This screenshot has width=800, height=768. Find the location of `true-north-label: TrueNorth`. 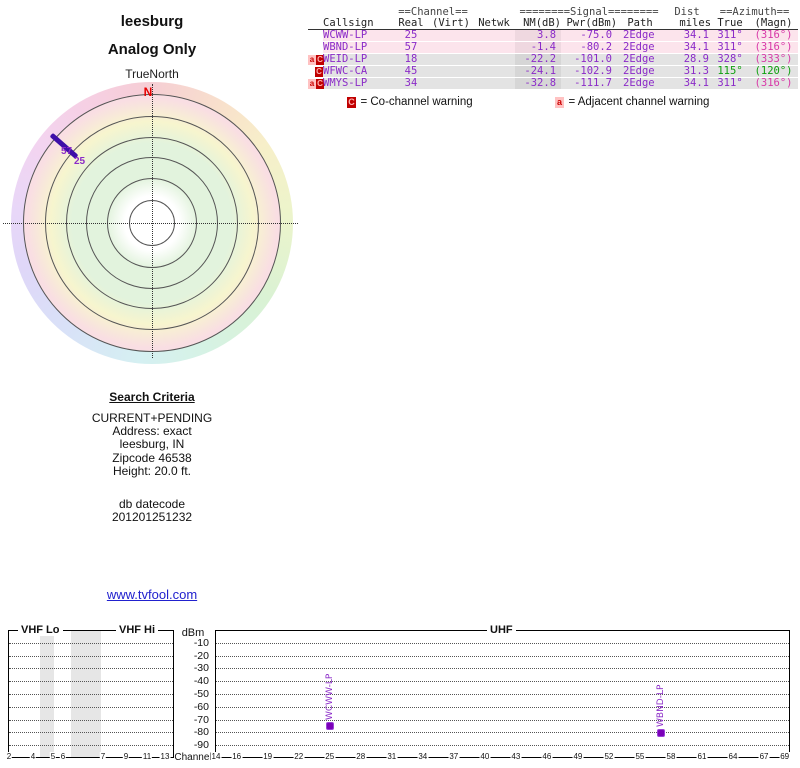

true-north-label: TrueNorth is located at coordinates (152, 74).